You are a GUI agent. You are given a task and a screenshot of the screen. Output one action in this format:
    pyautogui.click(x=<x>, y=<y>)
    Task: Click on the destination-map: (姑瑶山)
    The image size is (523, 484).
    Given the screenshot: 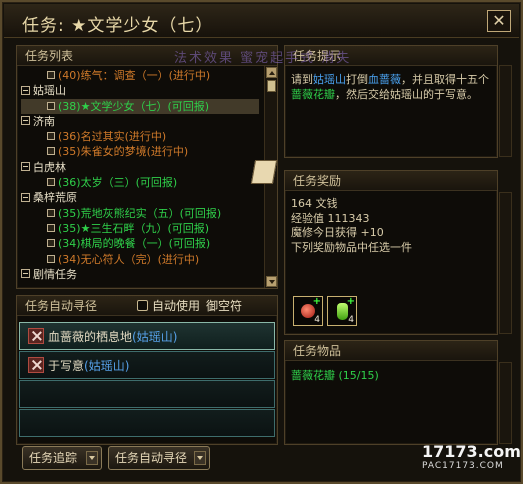 What is the action you would take?
    pyautogui.click(x=155, y=336)
    